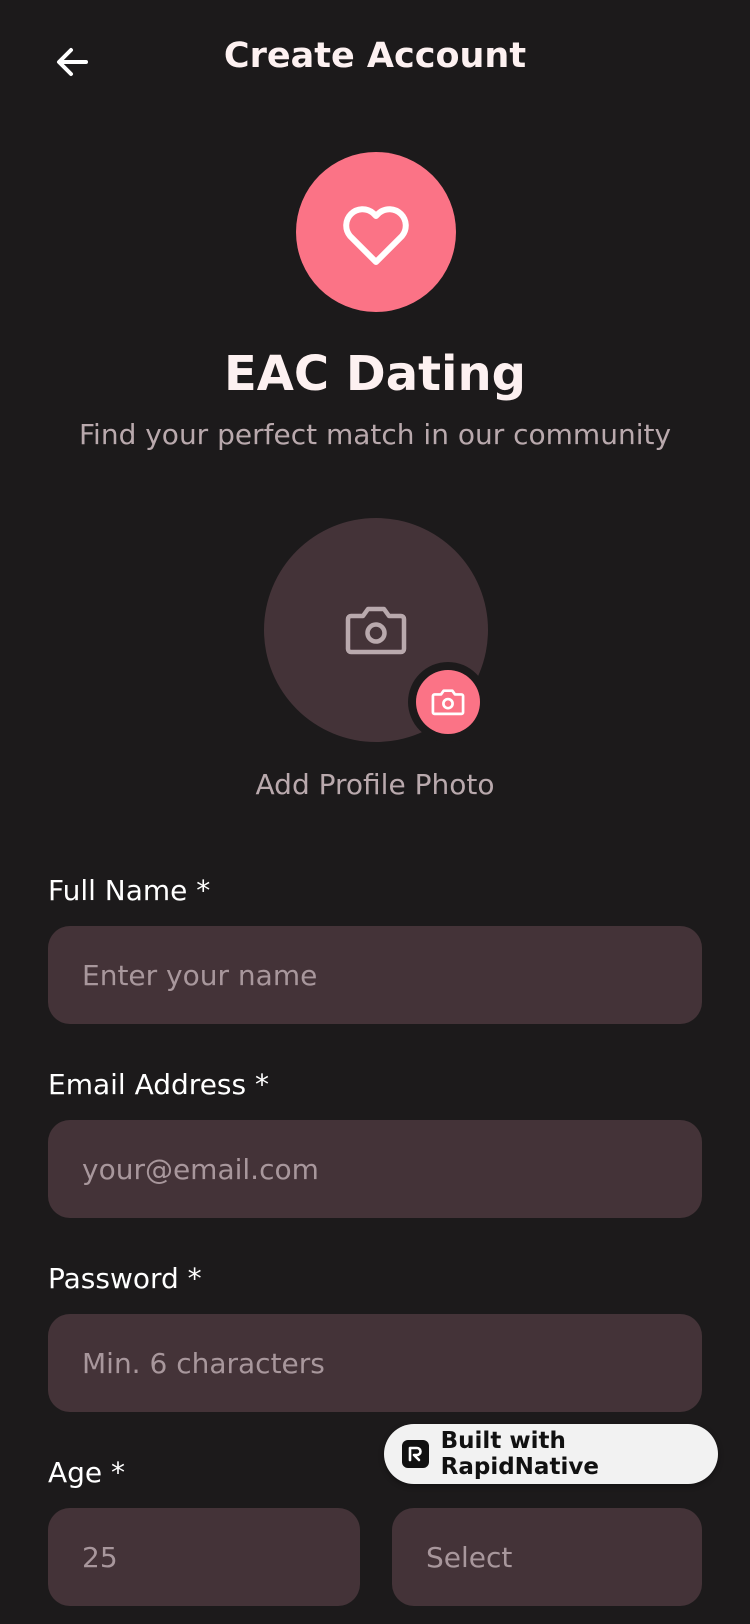 The height and width of the screenshot is (1624, 750). Describe the element at coordinates (375, 374) in the screenshot. I see `app-name: EAC Dating` at that location.